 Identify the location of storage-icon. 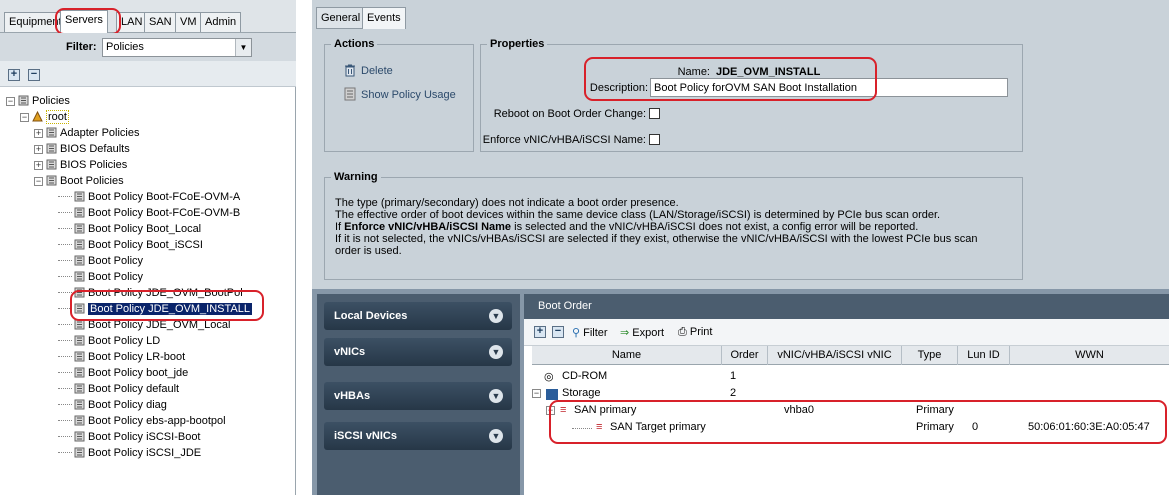
(552, 394).